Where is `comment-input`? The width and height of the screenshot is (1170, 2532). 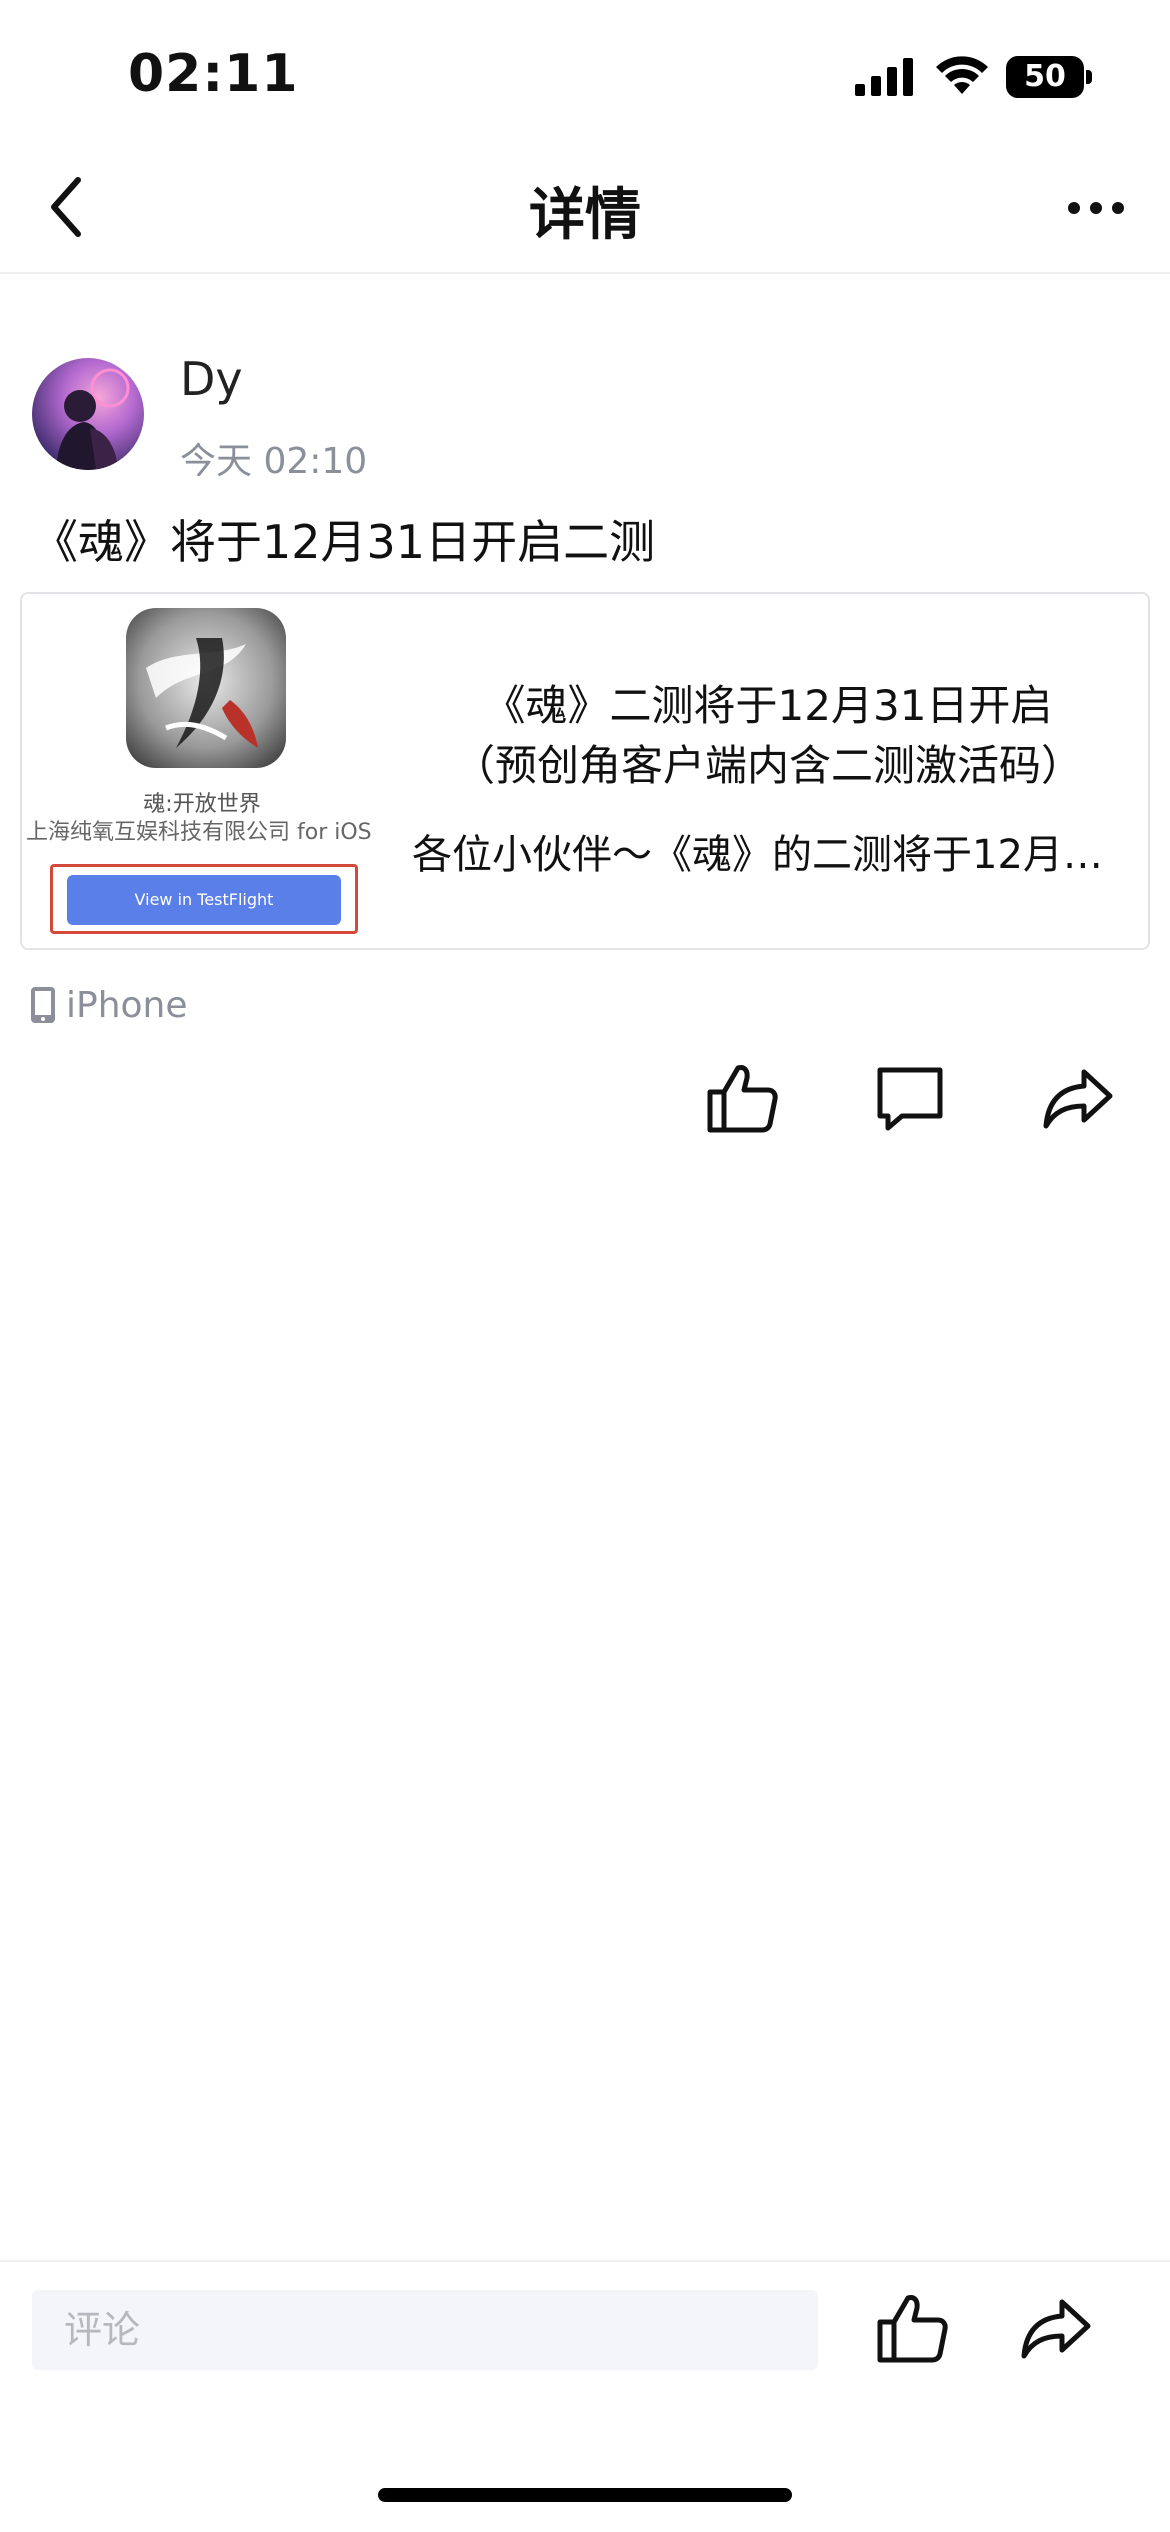
comment-input is located at coordinates (425, 2330).